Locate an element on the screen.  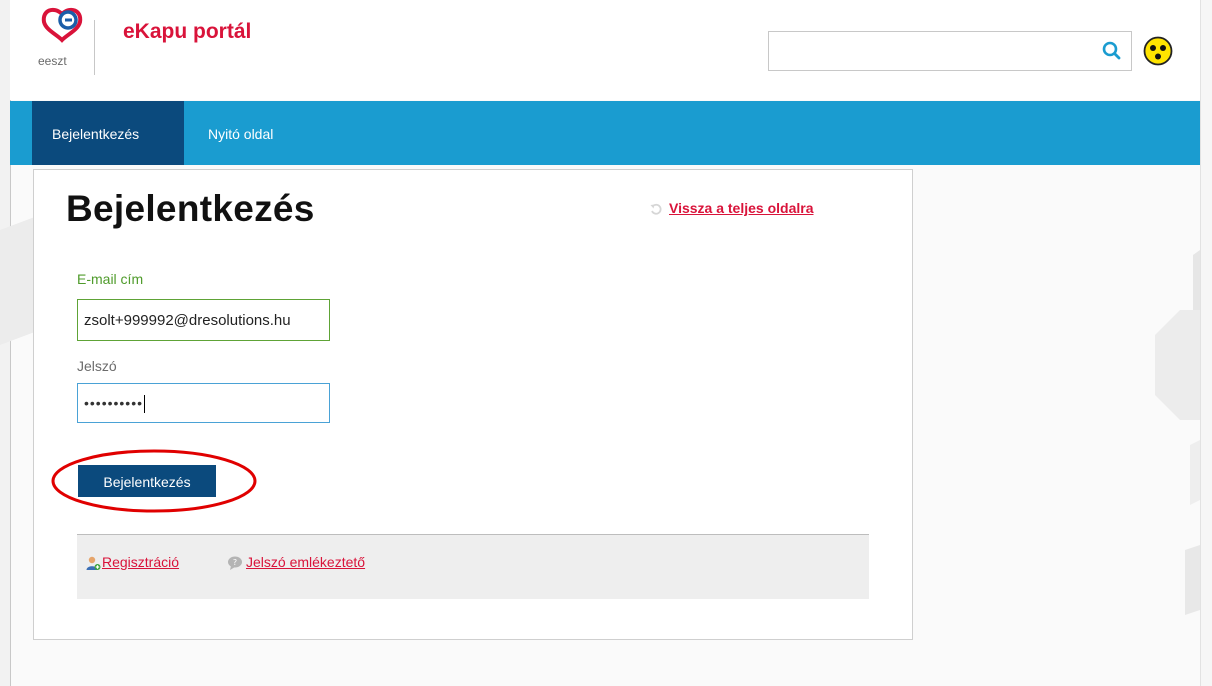
search-icon is located at coordinates (1111, 50).